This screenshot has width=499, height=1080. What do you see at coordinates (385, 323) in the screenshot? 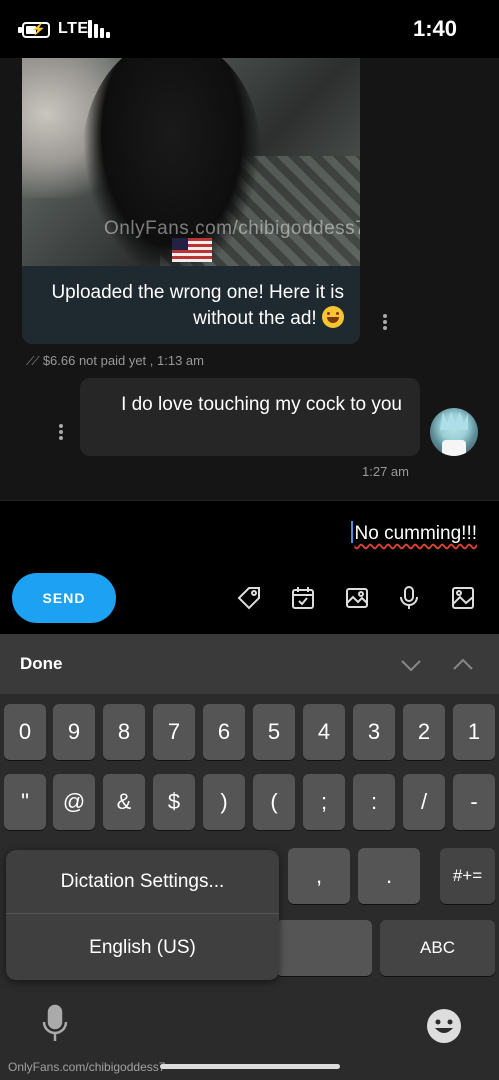
I see `incoming-more-icon` at bounding box center [385, 323].